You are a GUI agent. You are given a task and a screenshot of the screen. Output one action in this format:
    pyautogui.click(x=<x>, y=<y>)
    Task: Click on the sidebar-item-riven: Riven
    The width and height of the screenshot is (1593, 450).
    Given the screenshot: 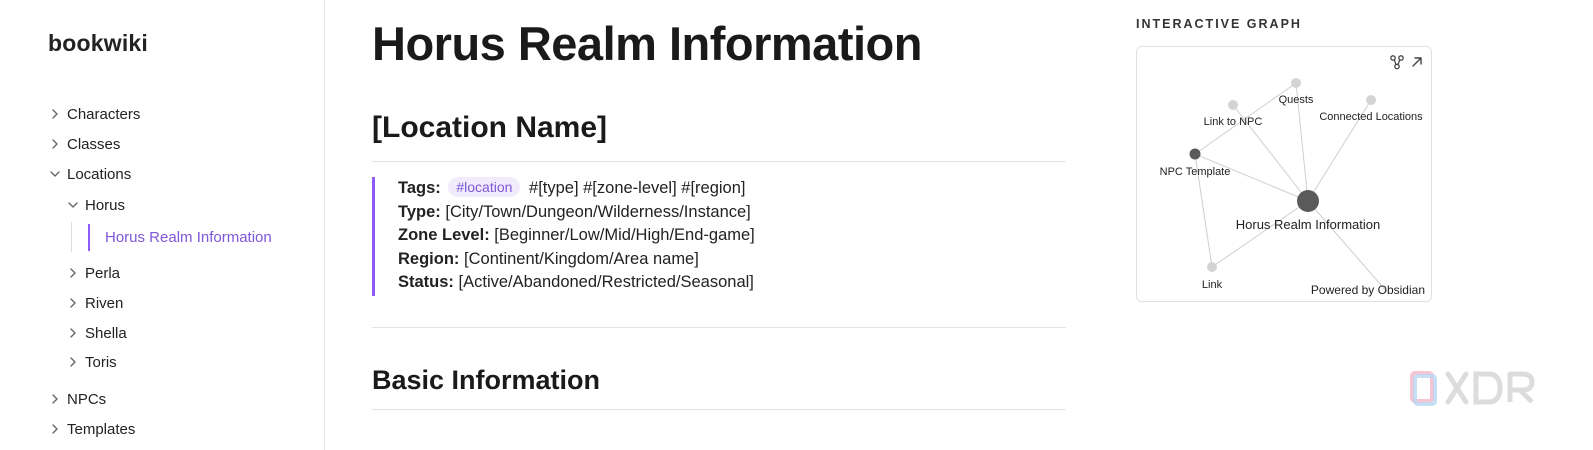 What is the action you would take?
    pyautogui.click(x=94, y=303)
    